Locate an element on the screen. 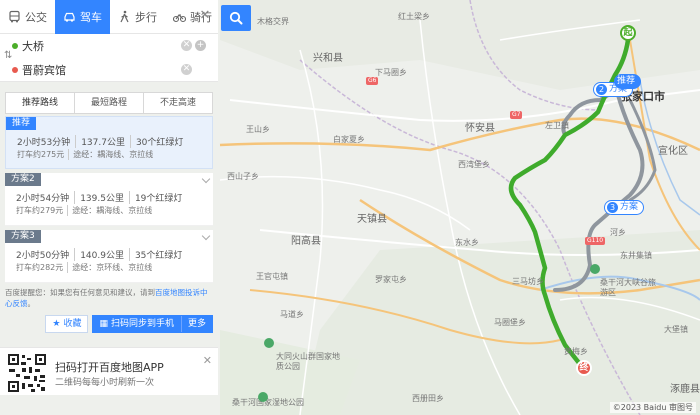 The image size is (700, 415). map-label: 阳高县 is located at coordinates (306, 241).